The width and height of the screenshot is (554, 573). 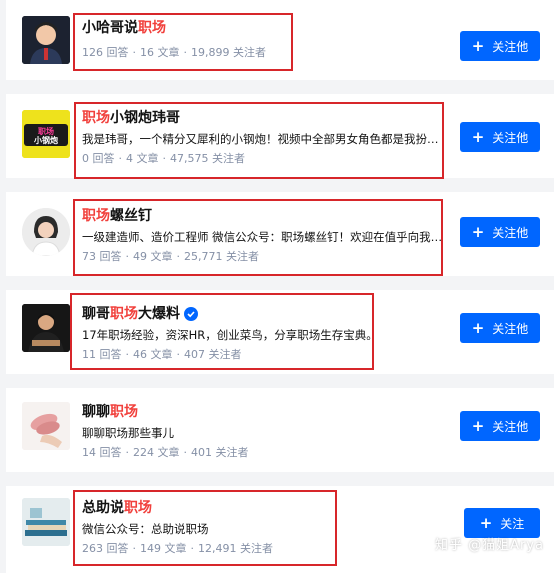 I want to click on svg-text: 职场, so click(x=46, y=131).